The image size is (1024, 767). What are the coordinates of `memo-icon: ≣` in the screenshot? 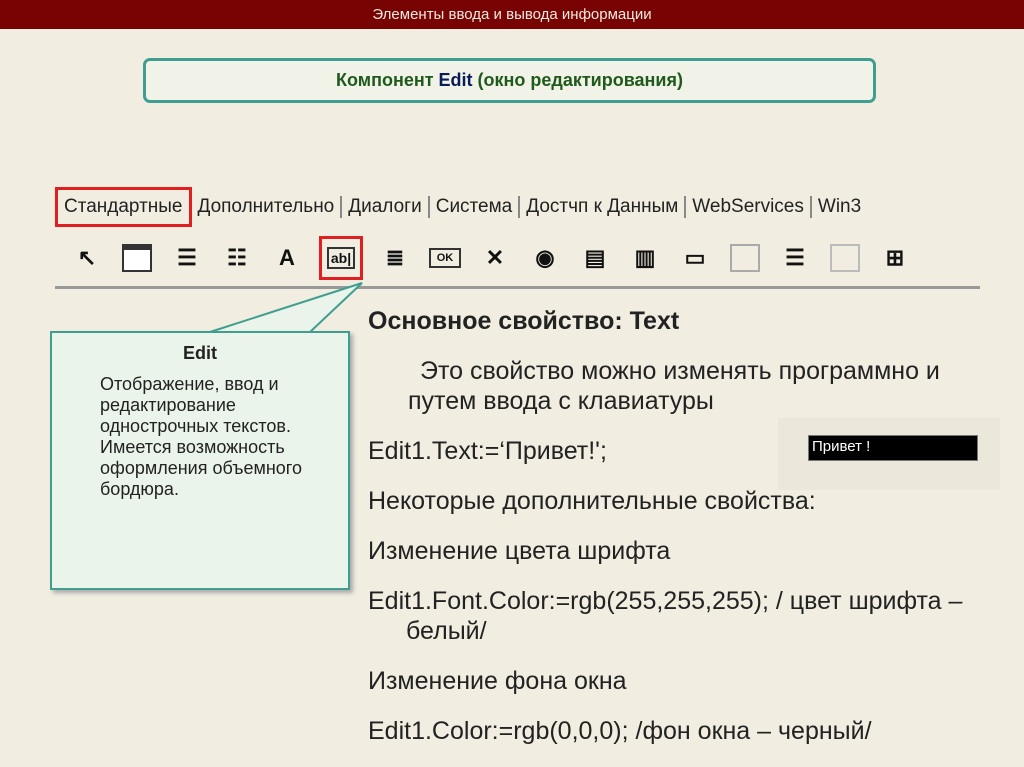 It's located at (395, 258).